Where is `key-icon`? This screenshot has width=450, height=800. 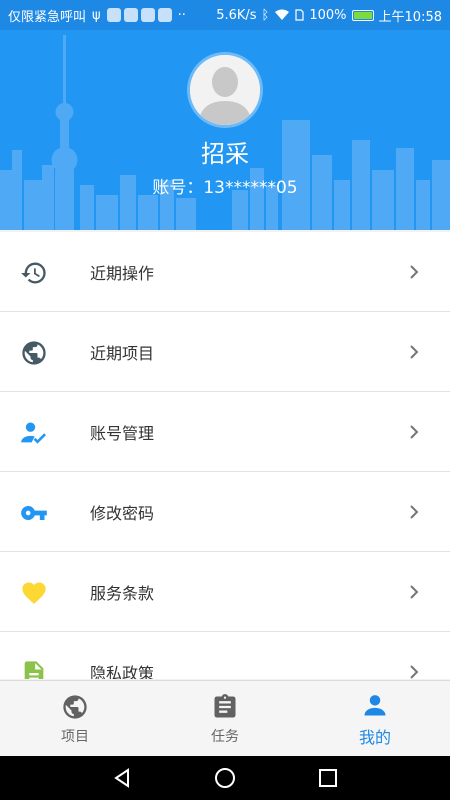 key-icon is located at coordinates (34, 513).